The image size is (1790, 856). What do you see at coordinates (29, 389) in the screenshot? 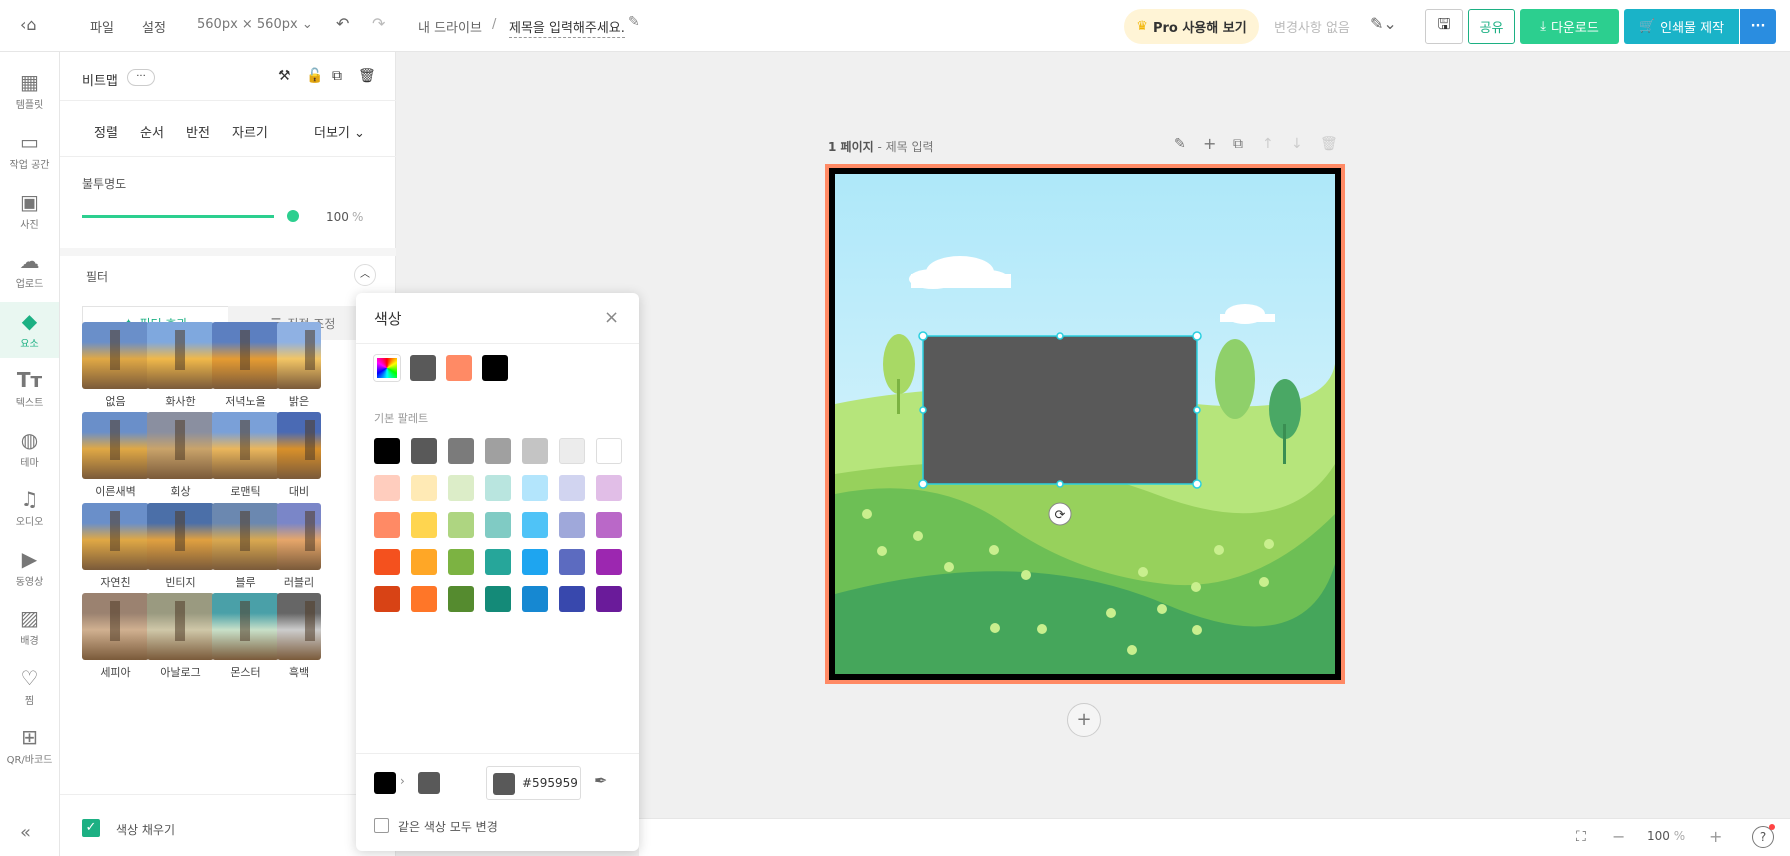
I see `nav-text: Tт 텍스트` at bounding box center [29, 389].